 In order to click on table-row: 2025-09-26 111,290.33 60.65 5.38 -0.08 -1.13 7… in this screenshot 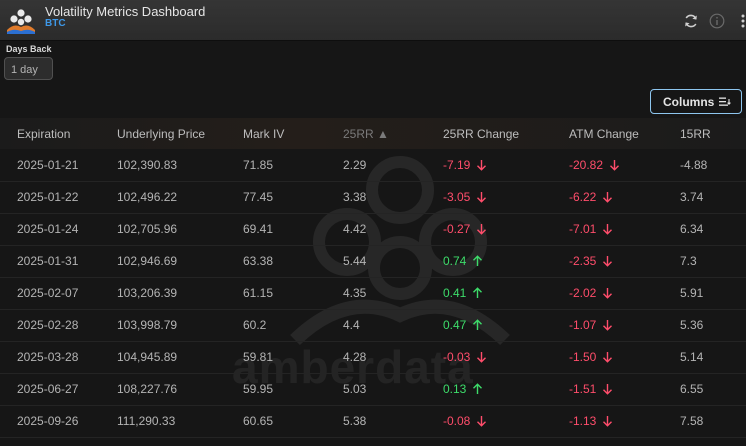, I will do `click(373, 421)`.